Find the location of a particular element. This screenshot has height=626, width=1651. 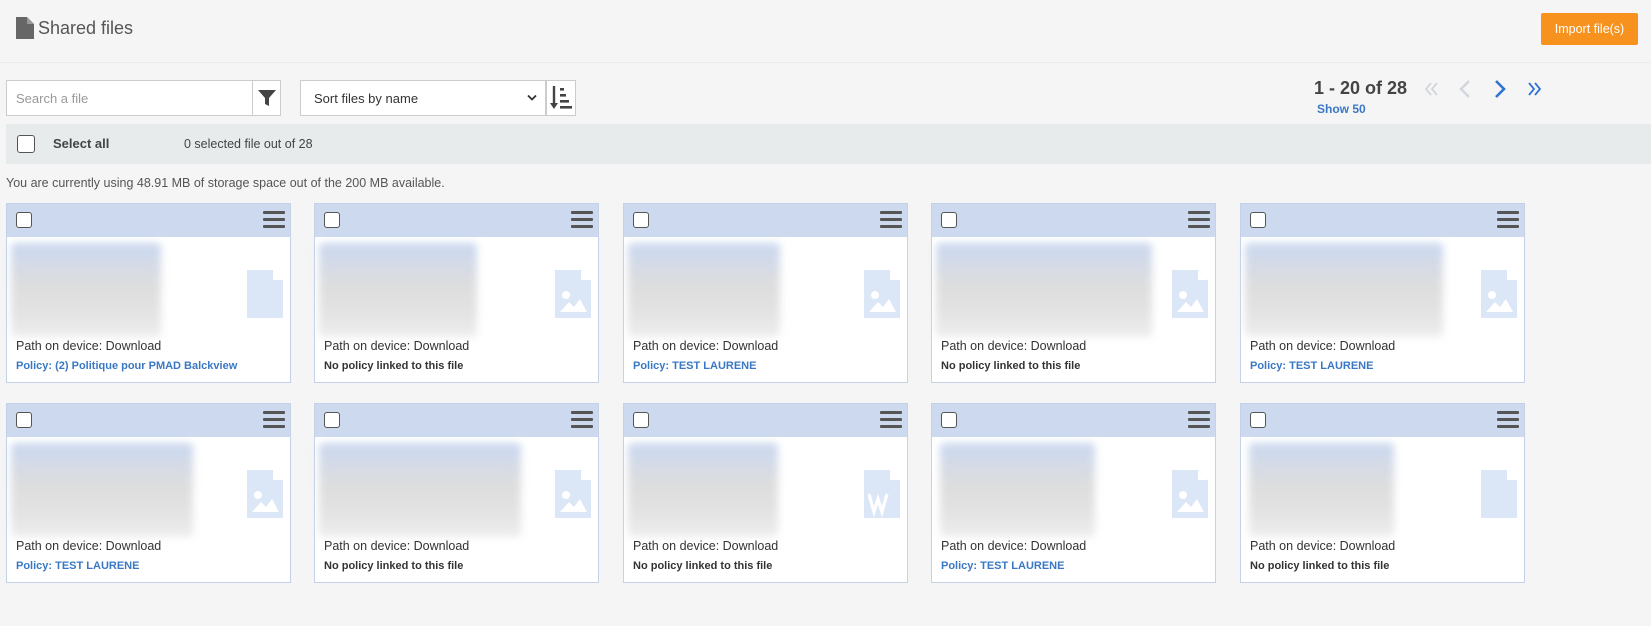

double-chevron-left-icon is located at coordinates (1431, 89).